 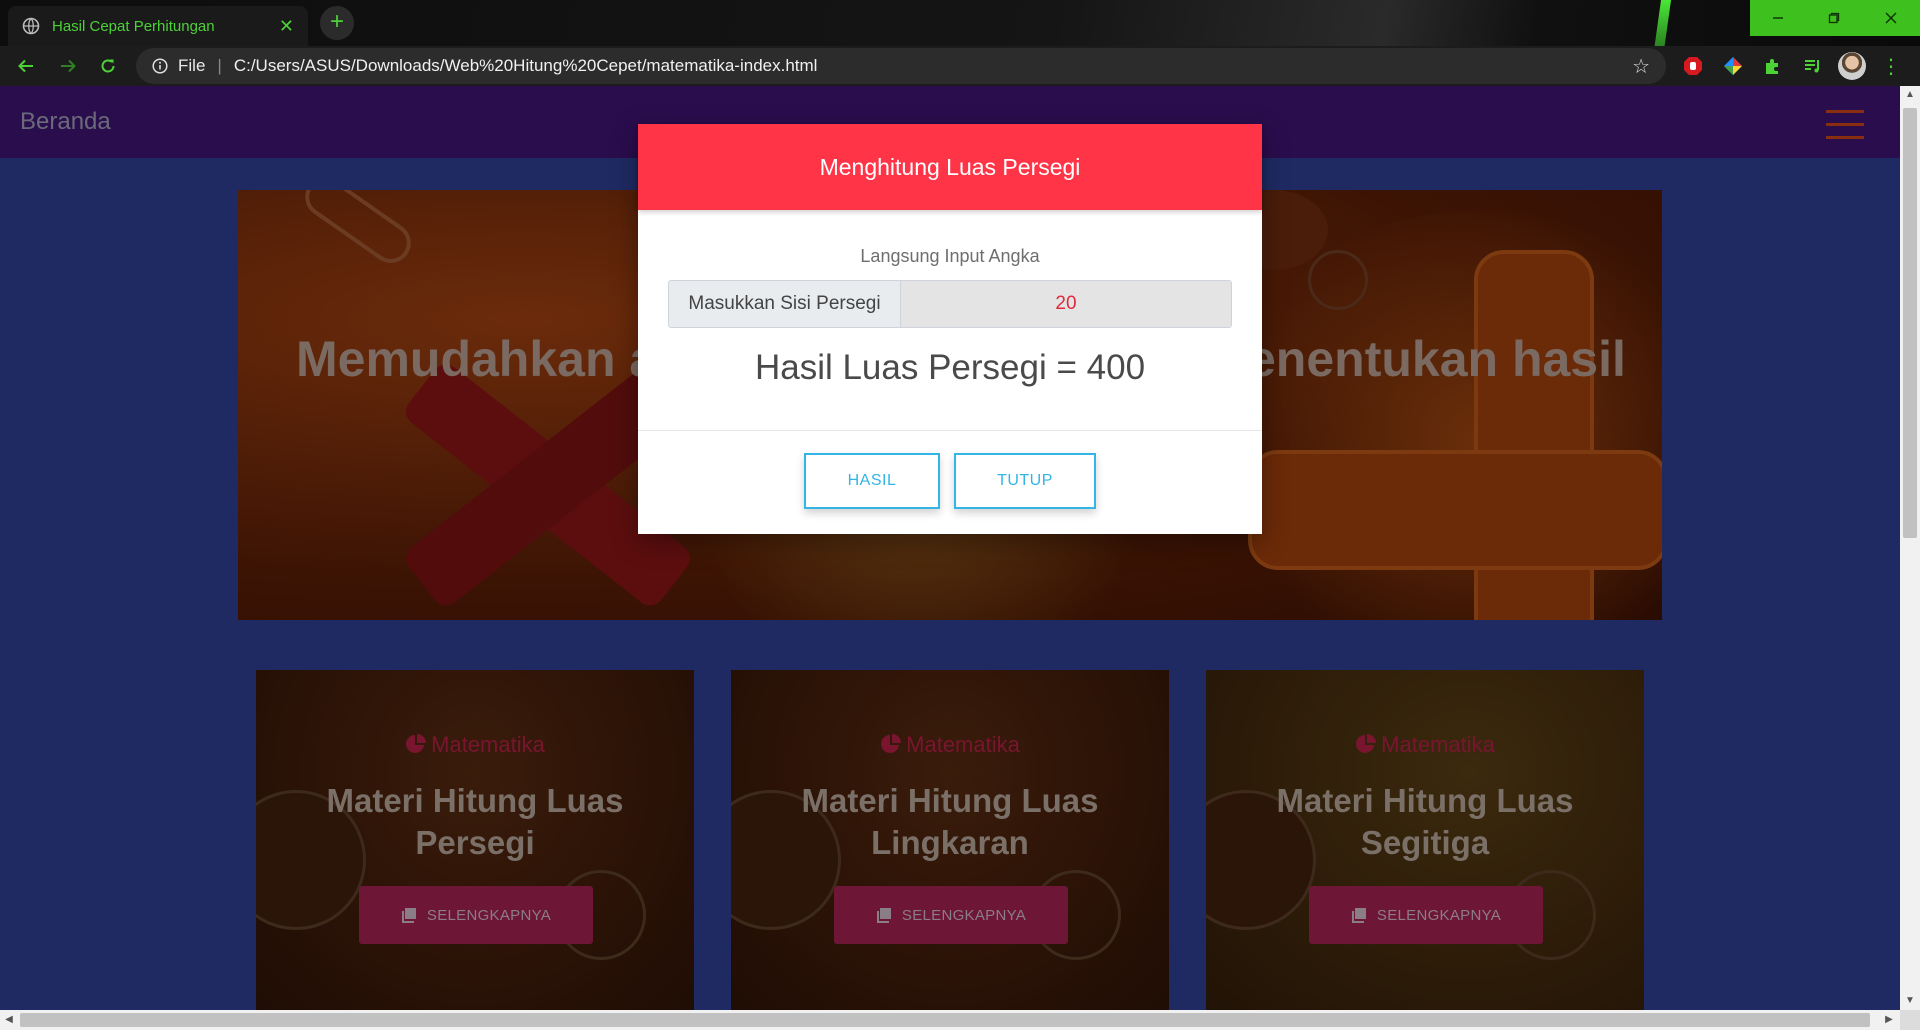 What do you see at coordinates (1066, 304) in the screenshot?
I see `sisi-persegi-input` at bounding box center [1066, 304].